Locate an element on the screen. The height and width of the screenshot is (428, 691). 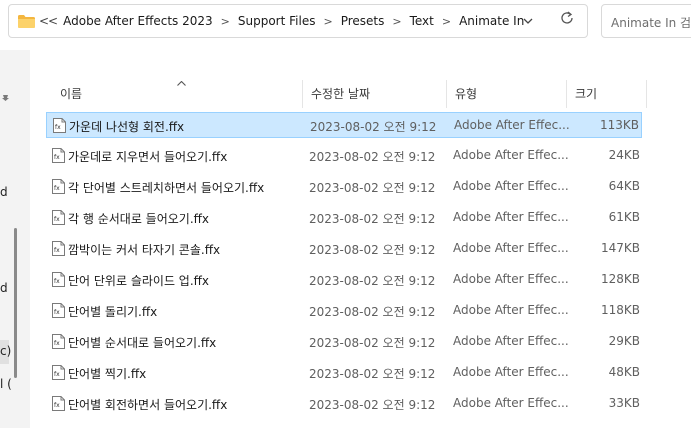
pin-icon is located at coordinates (5, 98).